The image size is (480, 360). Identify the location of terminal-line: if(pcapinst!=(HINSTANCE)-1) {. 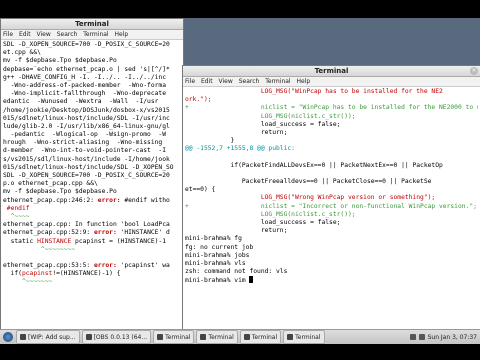
(62, 274).